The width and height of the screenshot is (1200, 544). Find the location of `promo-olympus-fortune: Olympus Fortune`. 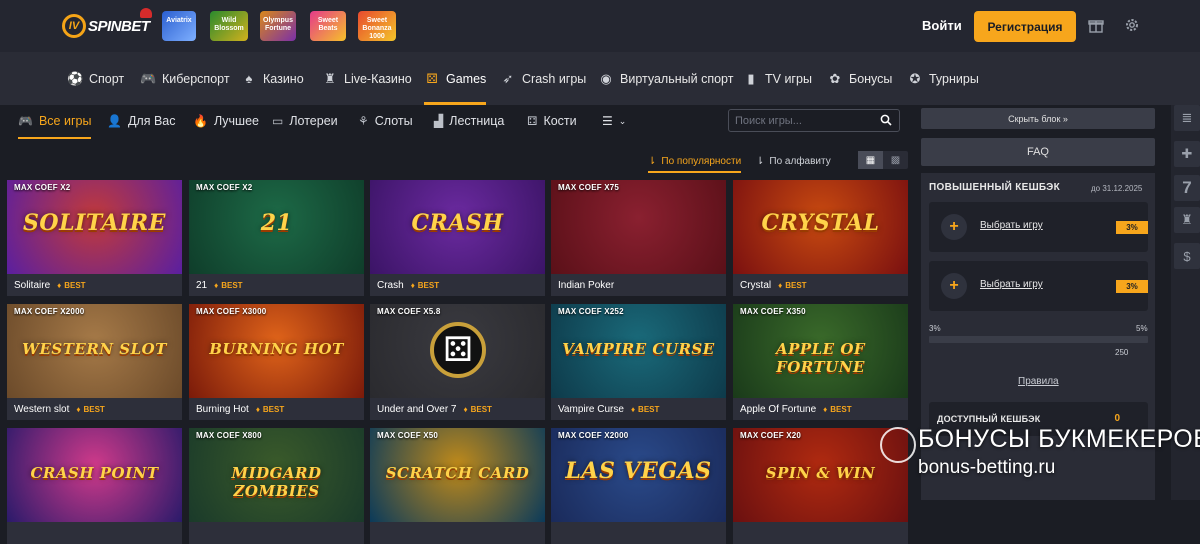

promo-olympus-fortune: Olympus Fortune is located at coordinates (278, 26).